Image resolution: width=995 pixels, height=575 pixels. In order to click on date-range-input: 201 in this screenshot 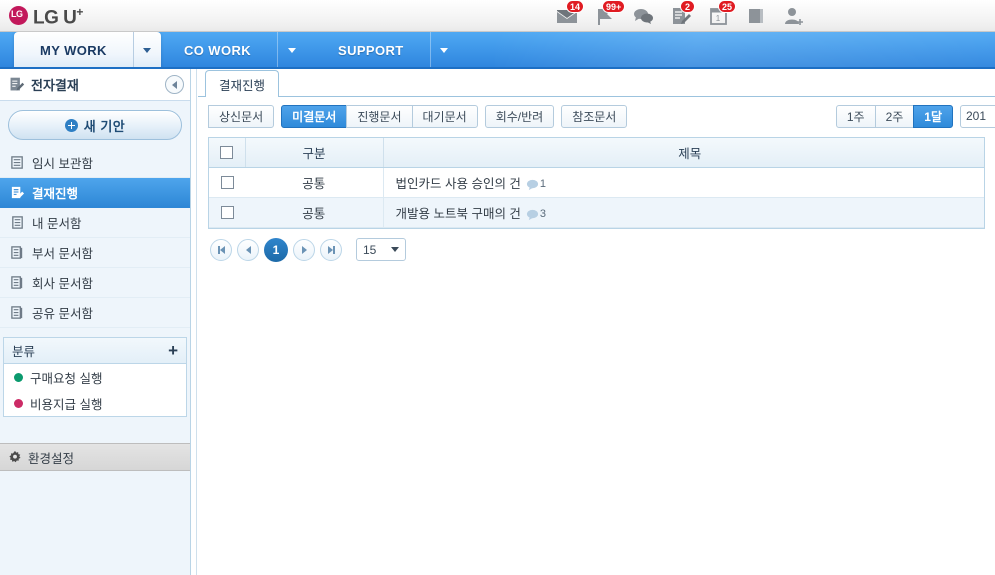, I will do `click(977, 116)`.